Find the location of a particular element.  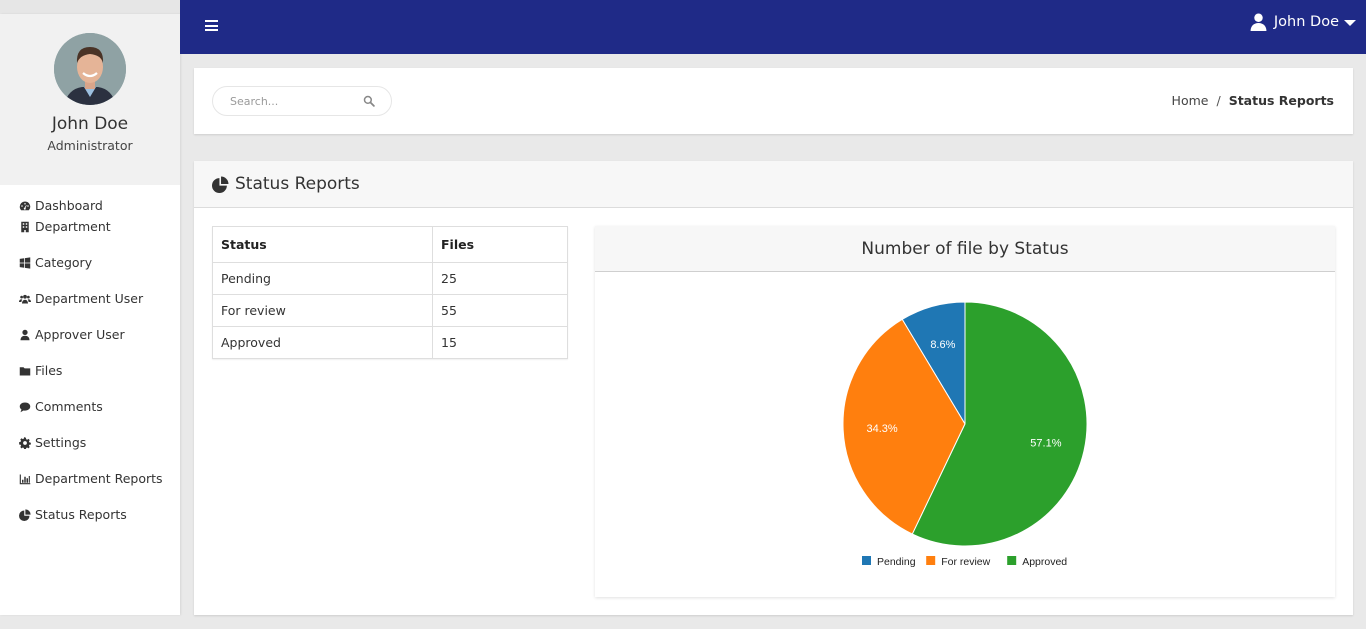

building-icon is located at coordinates (25, 227).